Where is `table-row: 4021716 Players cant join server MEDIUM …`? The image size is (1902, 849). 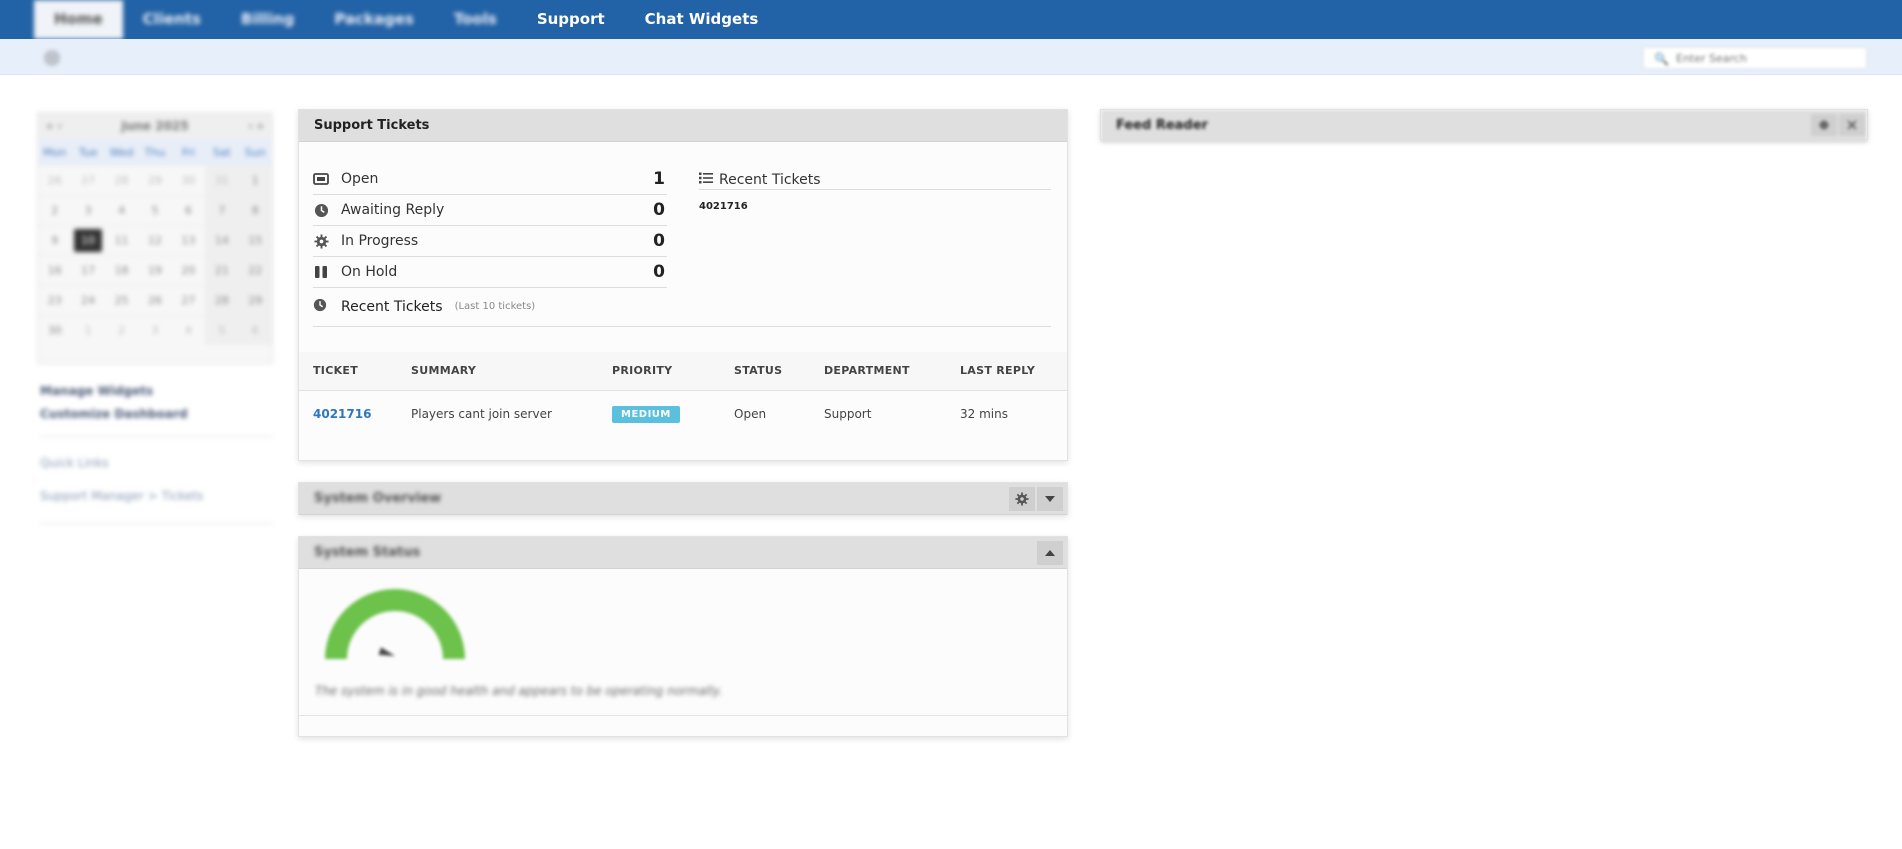
table-row: 4021716 Players cant join server MEDIUM … is located at coordinates (683, 414).